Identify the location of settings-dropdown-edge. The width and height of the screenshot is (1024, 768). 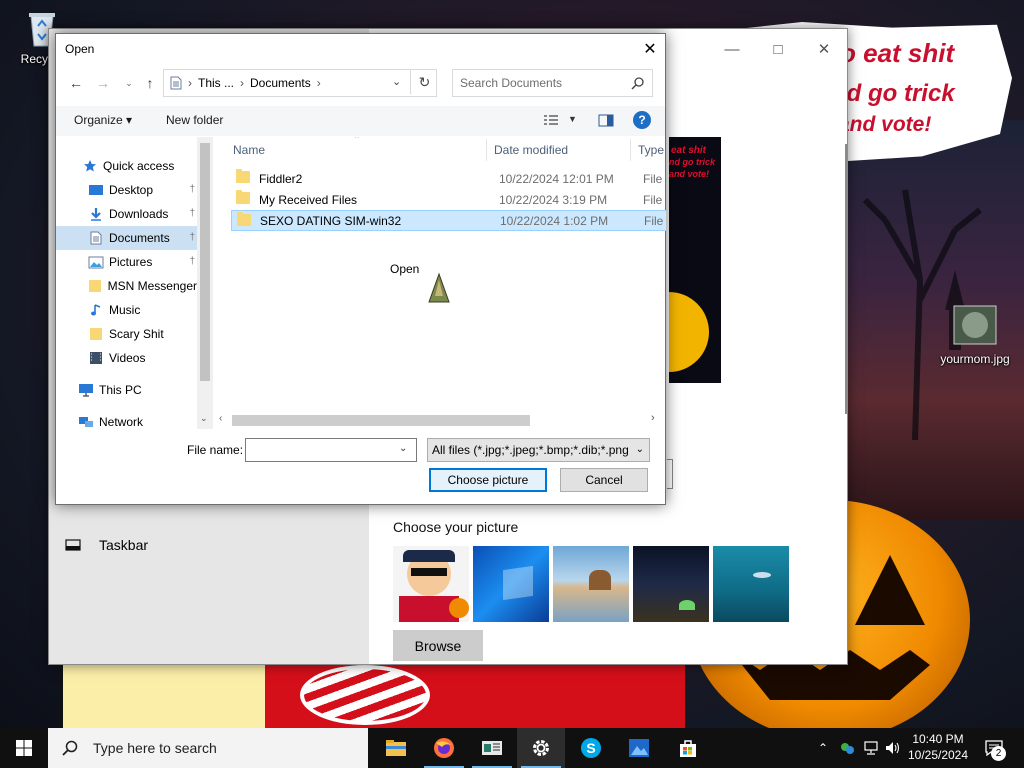
(670, 474).